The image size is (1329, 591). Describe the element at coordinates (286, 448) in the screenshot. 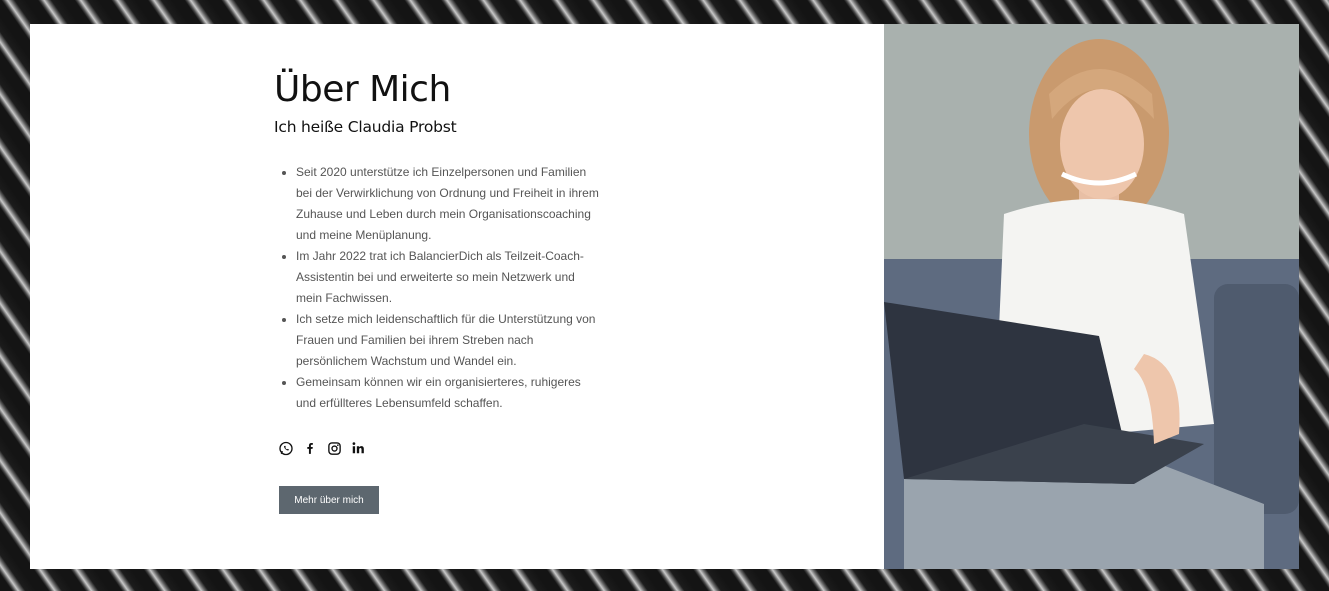

I see `whatsapp-icon` at that location.